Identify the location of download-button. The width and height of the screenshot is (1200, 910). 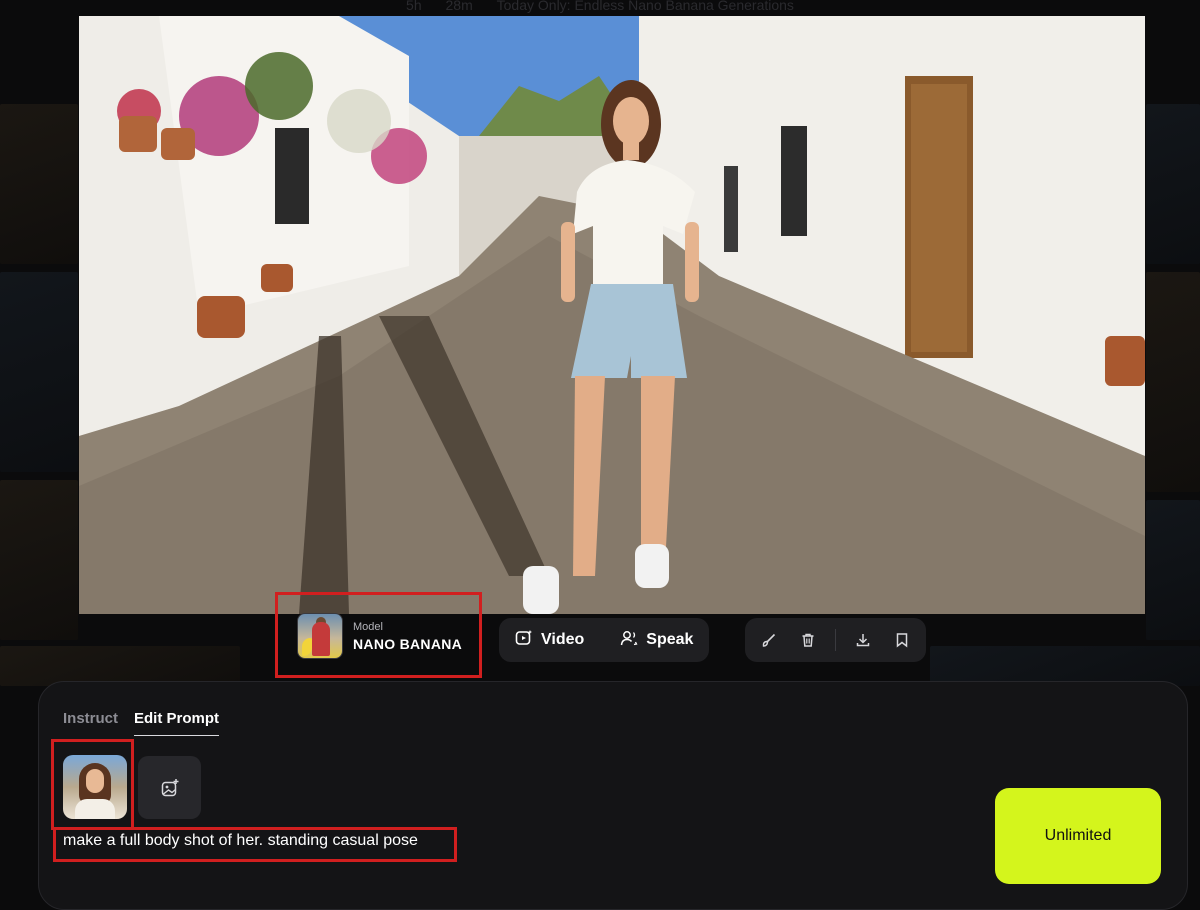
(863, 640).